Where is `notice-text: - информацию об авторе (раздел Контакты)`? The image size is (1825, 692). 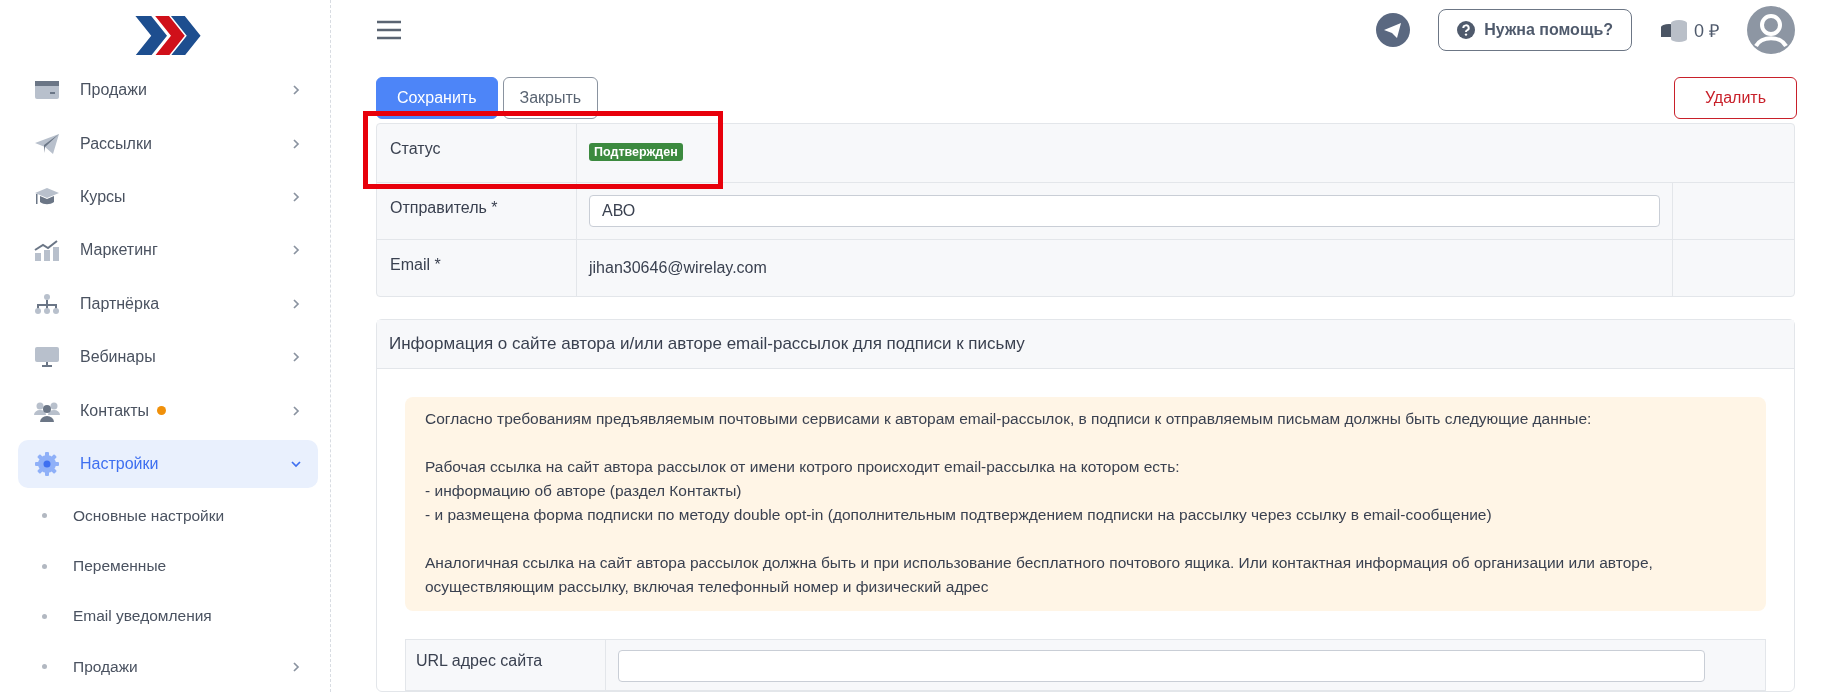
notice-text: - информацию об авторе (раздел Контакты) is located at coordinates (584, 491).